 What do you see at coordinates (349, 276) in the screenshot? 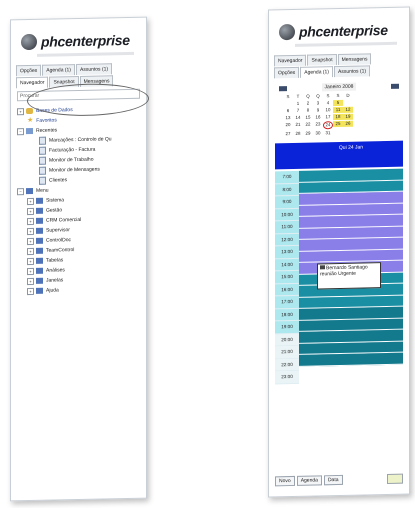
I see `appointment: Bernardo Santiago reunião Urgente` at bounding box center [349, 276].